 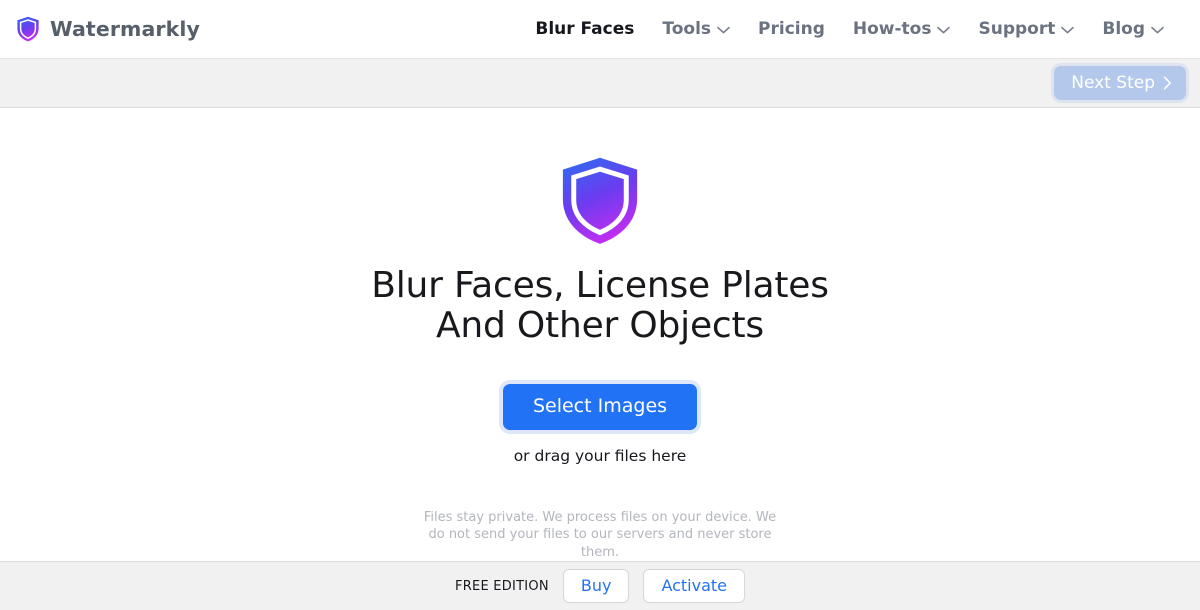 I want to click on page-title-line-2: And Other Objects, so click(x=599, y=325).